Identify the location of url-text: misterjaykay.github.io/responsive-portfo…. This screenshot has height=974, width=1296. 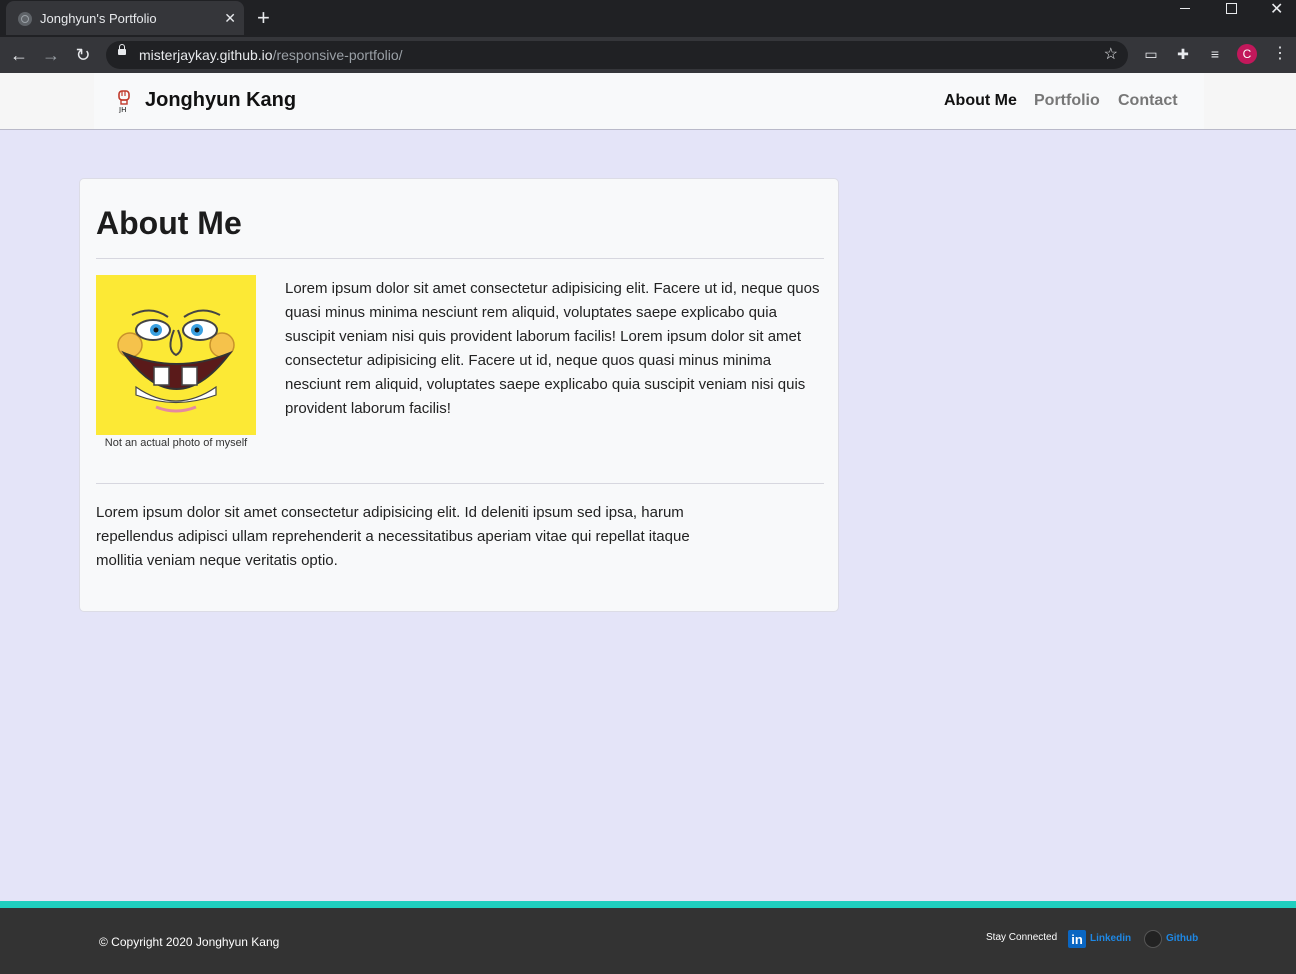
(271, 55).